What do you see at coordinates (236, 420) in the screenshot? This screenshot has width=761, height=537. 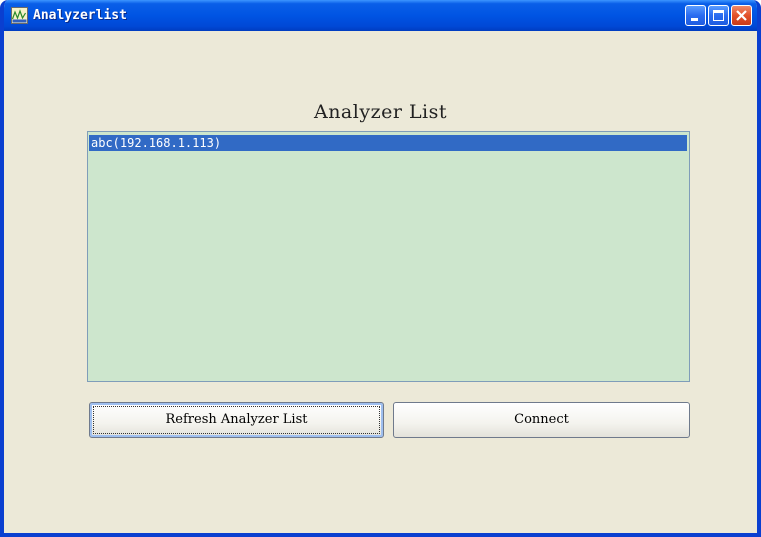 I see `refresh-analyzer-list-button: Refresh Analyzer List` at bounding box center [236, 420].